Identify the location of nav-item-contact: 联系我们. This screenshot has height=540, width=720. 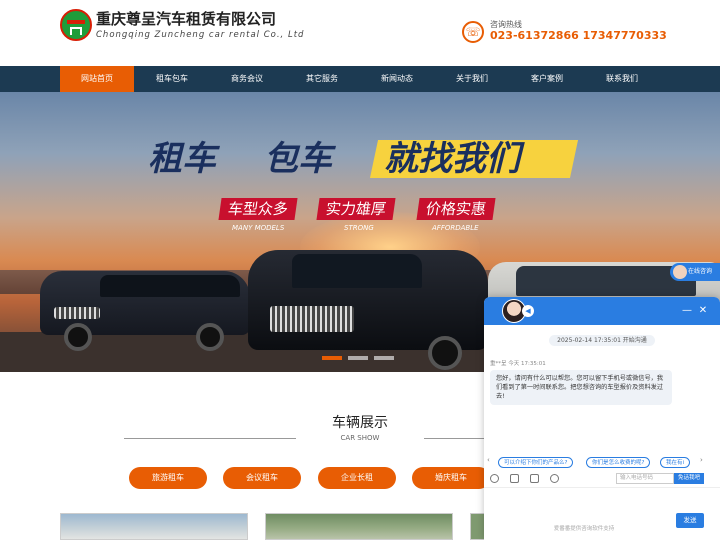
(622, 79).